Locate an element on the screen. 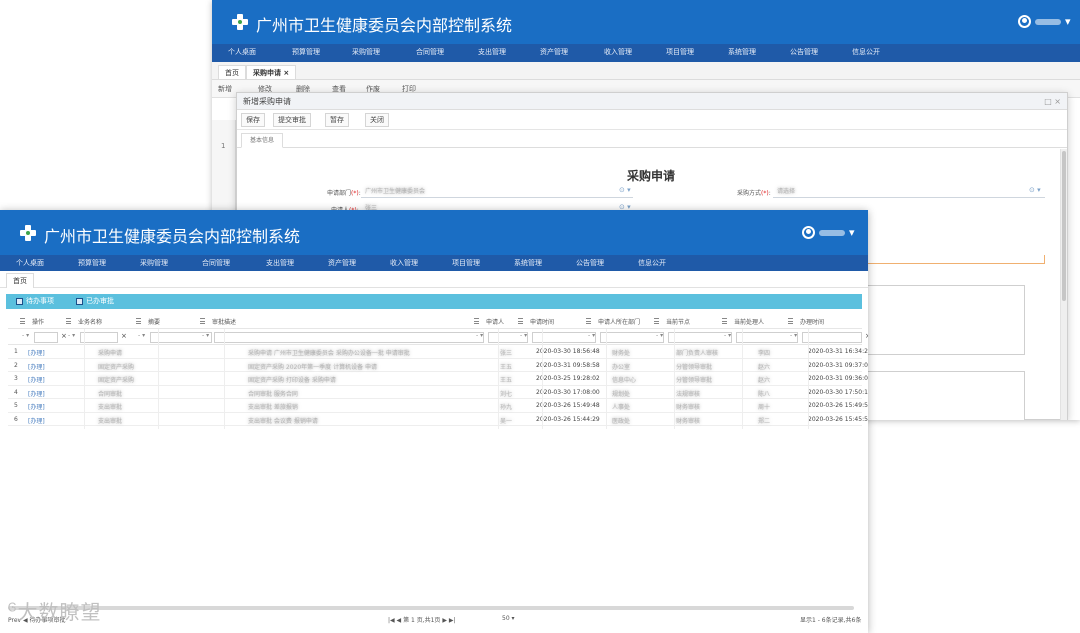 The height and width of the screenshot is (633, 1080). column-header: 申请时间 is located at coordinates (542, 321).